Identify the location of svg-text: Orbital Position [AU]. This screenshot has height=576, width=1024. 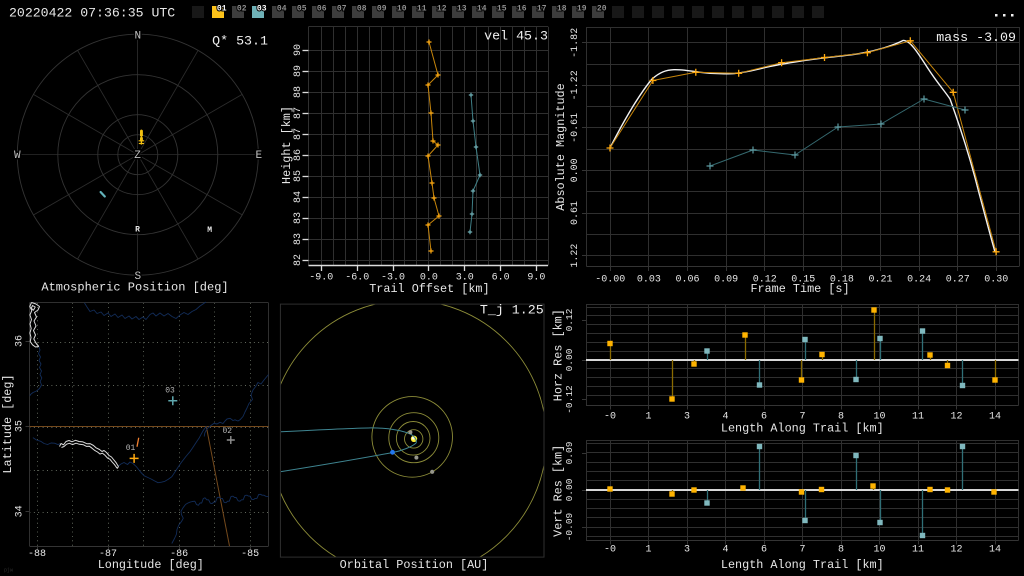
(414, 565).